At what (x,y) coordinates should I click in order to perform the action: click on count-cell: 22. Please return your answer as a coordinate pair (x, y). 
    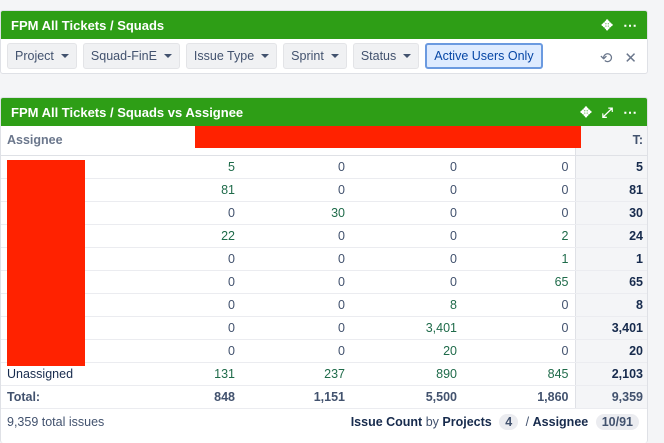
    Looking at the image, I should click on (181, 236).